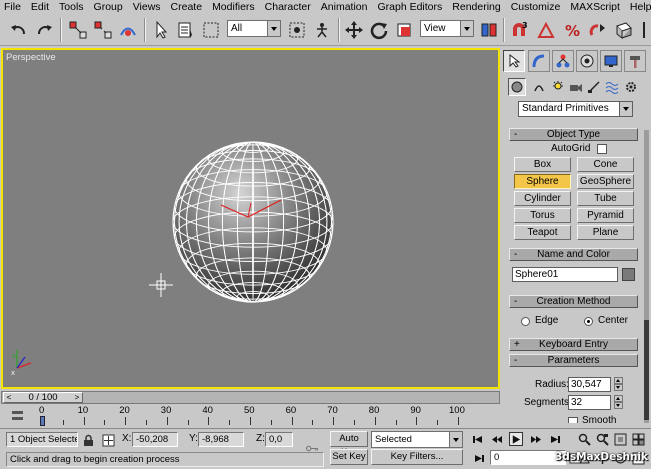 This screenshot has height=469, width=651. Describe the element at coordinates (605, 215) in the screenshot. I see `pyramid-button: Pyramid` at that location.